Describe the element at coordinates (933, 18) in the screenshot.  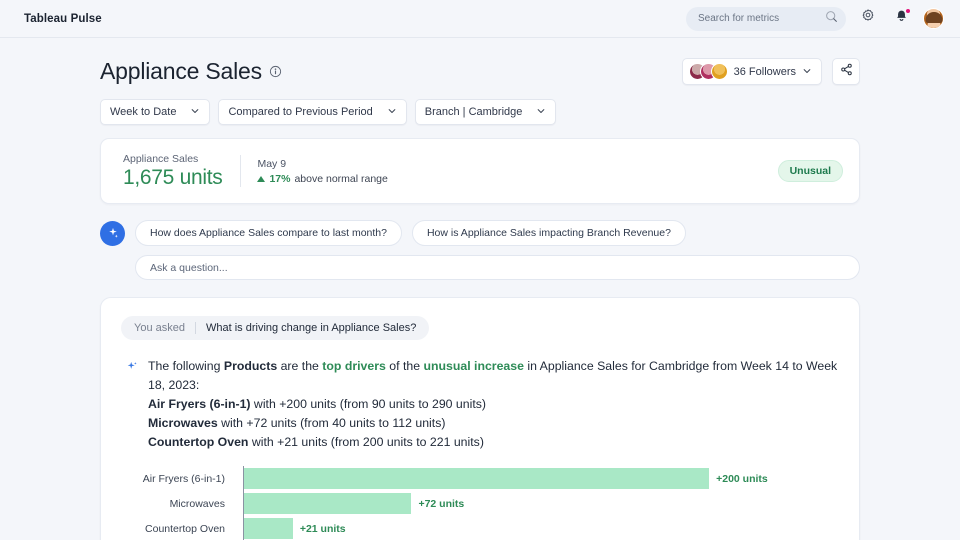
I see `user-avatar` at that location.